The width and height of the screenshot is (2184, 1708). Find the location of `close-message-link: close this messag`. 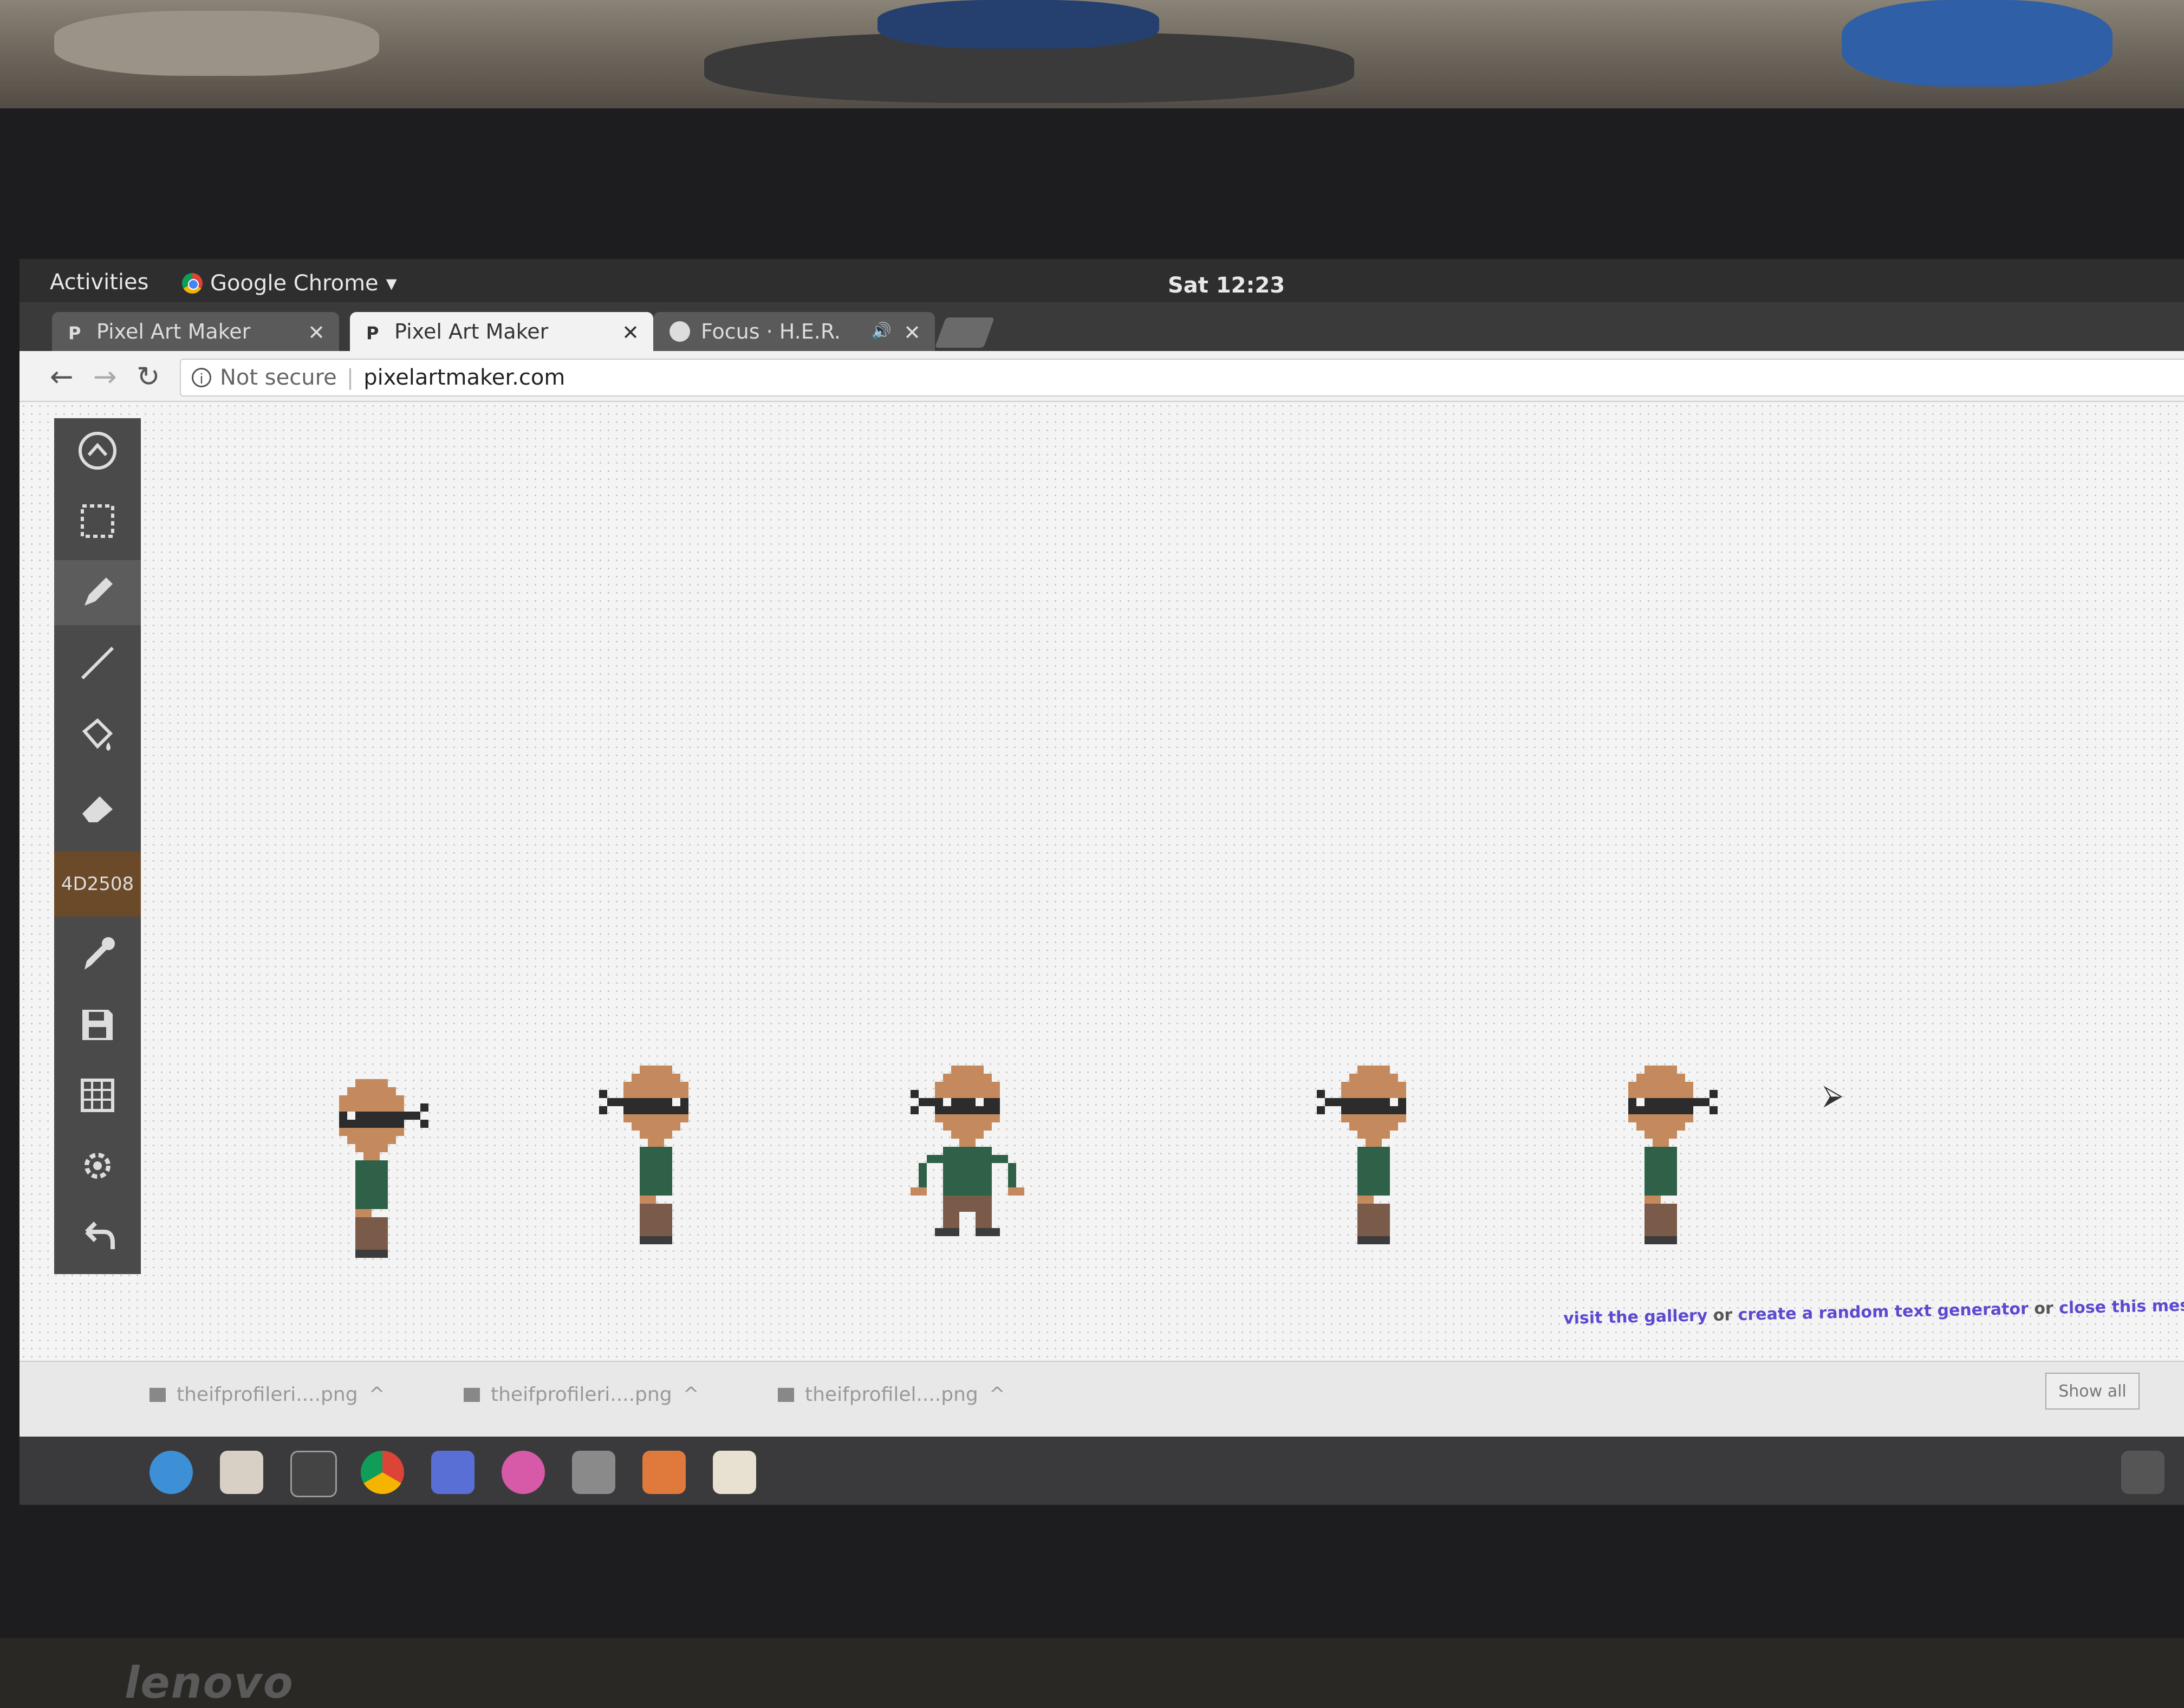

close-message-link: close this messag is located at coordinates (2121, 1306).